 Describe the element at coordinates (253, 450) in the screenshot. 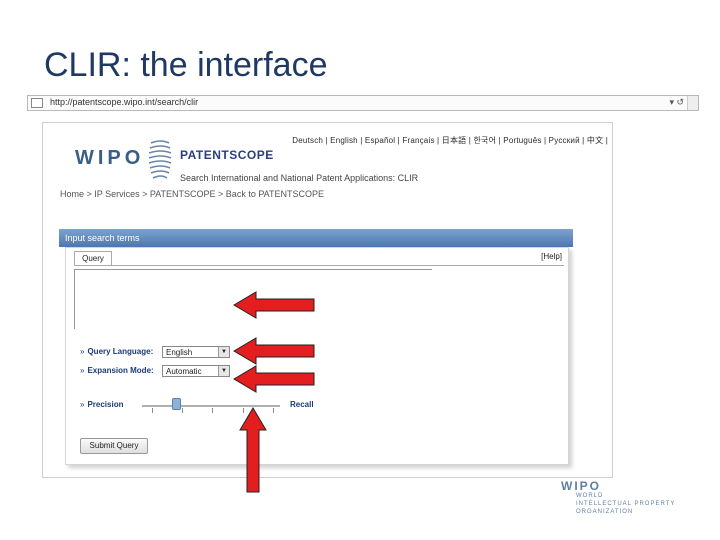

I see `red-arrow-up-icon` at that location.